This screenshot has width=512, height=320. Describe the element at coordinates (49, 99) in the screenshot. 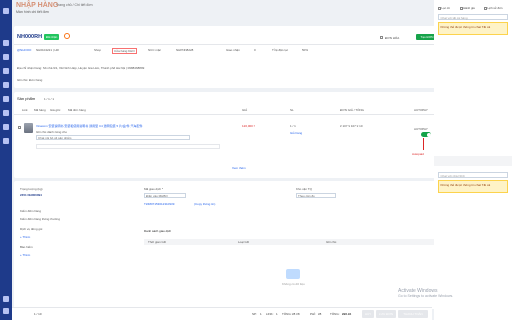

I see `products-toolbar: 1 / 1 / 1` at that location.